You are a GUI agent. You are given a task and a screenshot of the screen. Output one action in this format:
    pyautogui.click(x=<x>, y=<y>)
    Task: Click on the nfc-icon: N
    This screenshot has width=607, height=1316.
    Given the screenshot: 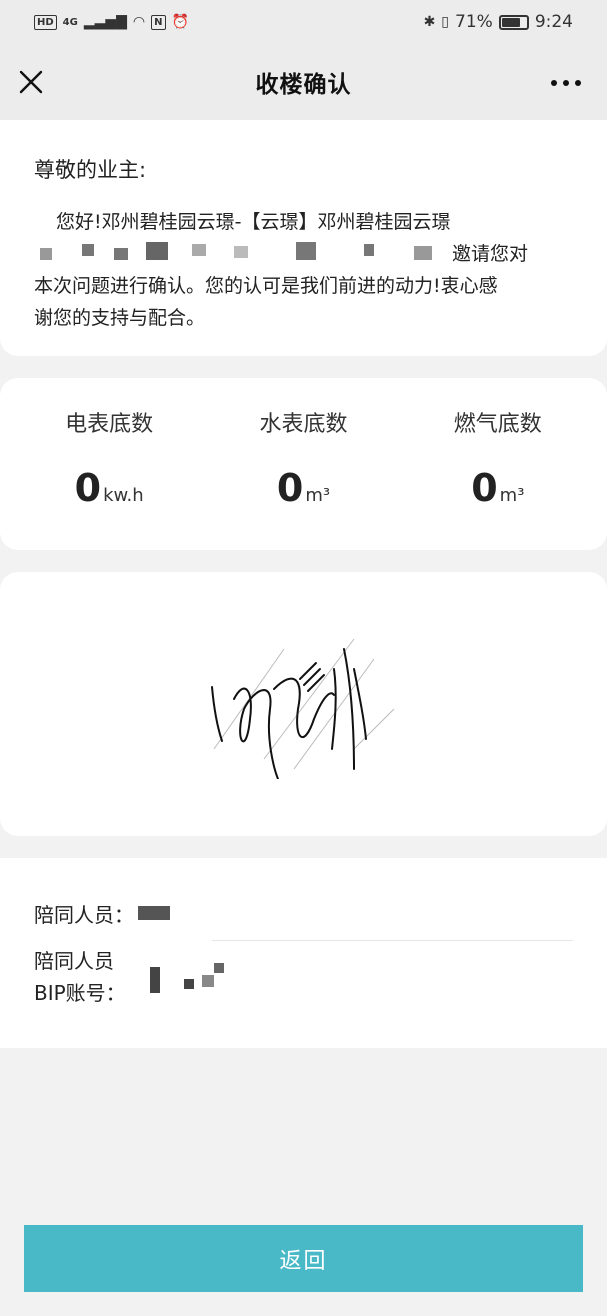 What is the action you would take?
    pyautogui.click(x=158, y=22)
    